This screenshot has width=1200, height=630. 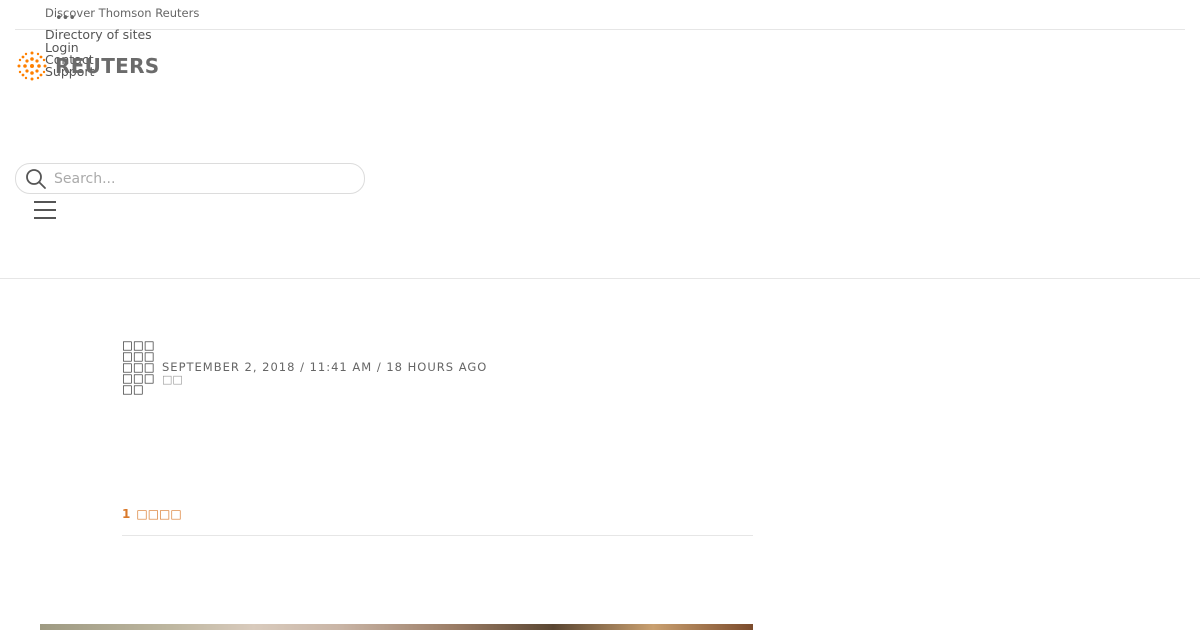 I want to click on related-divider, so click(x=437, y=535).